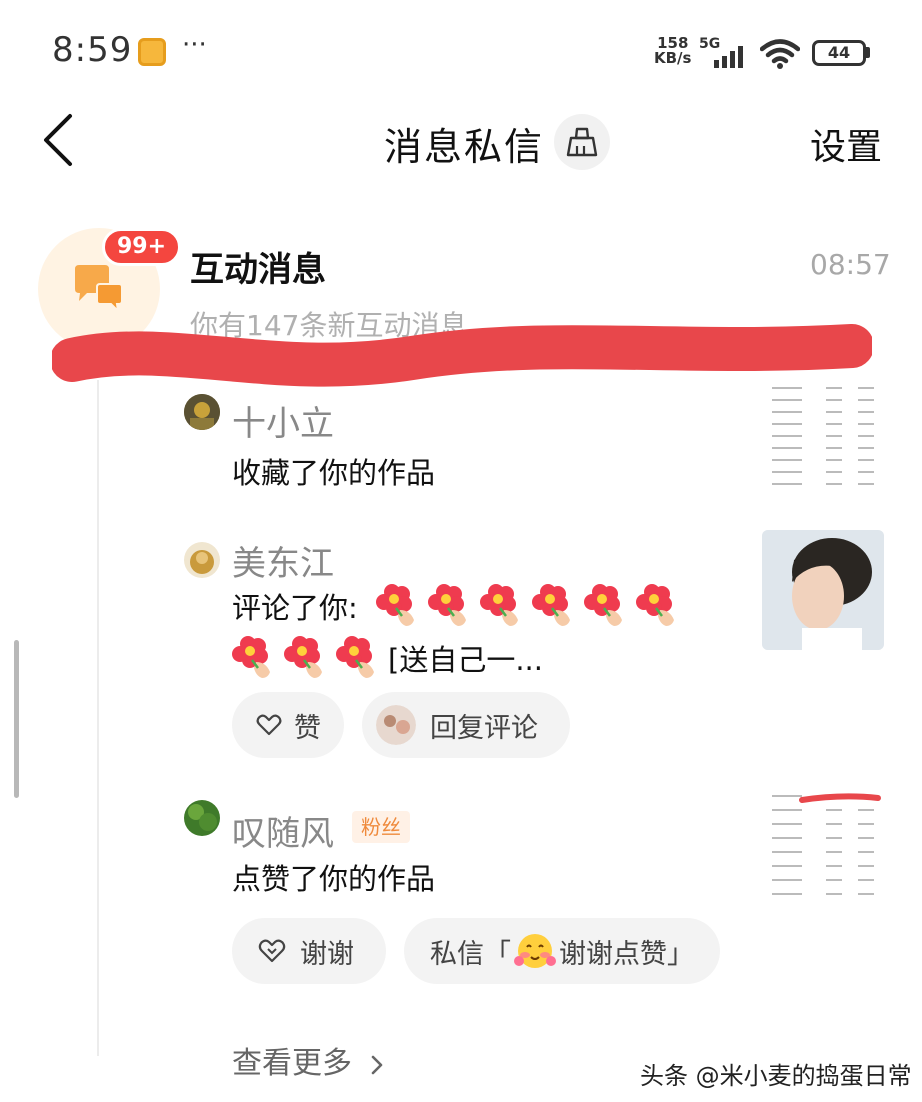  Describe the element at coordinates (728, 57) in the screenshot. I see `signal-icon` at that location.